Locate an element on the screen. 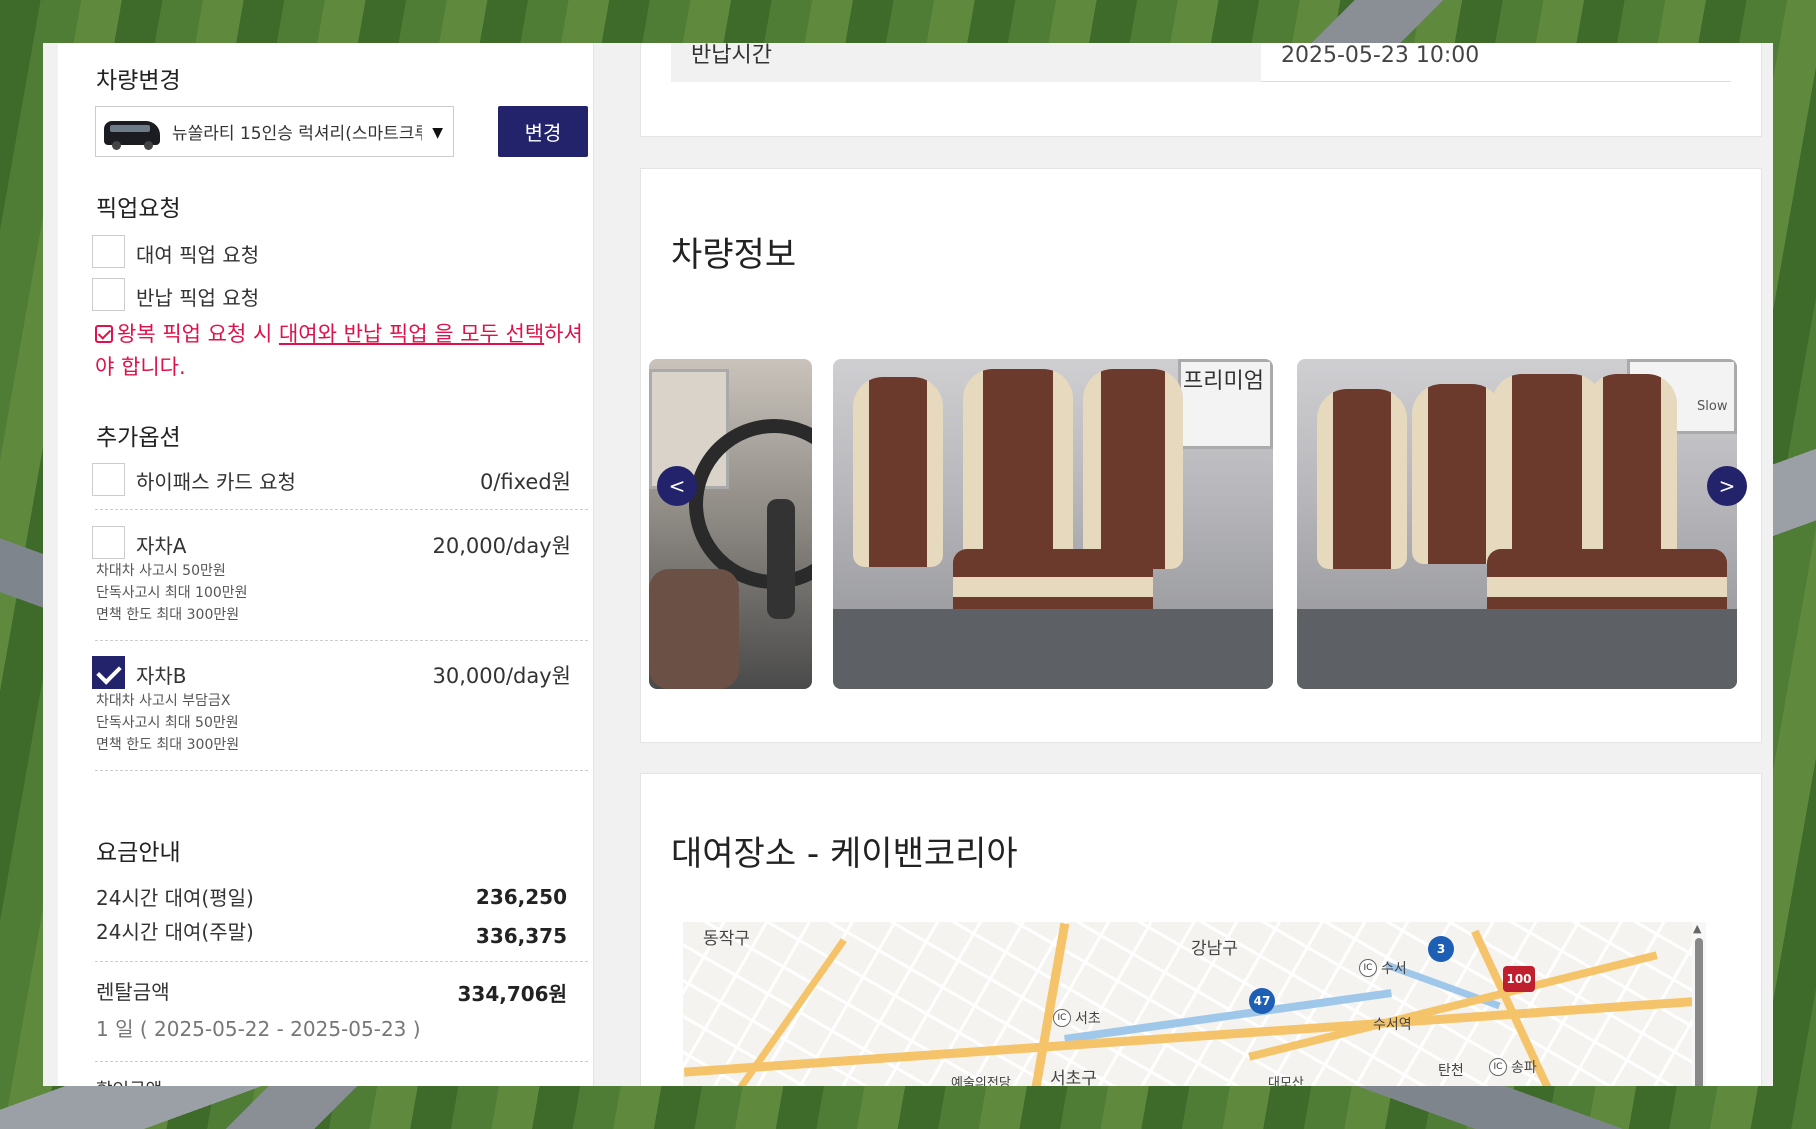 The height and width of the screenshot is (1129, 1816). insurance-a-note: 단독사고시 최대 100만원 is located at coordinates (172, 593).